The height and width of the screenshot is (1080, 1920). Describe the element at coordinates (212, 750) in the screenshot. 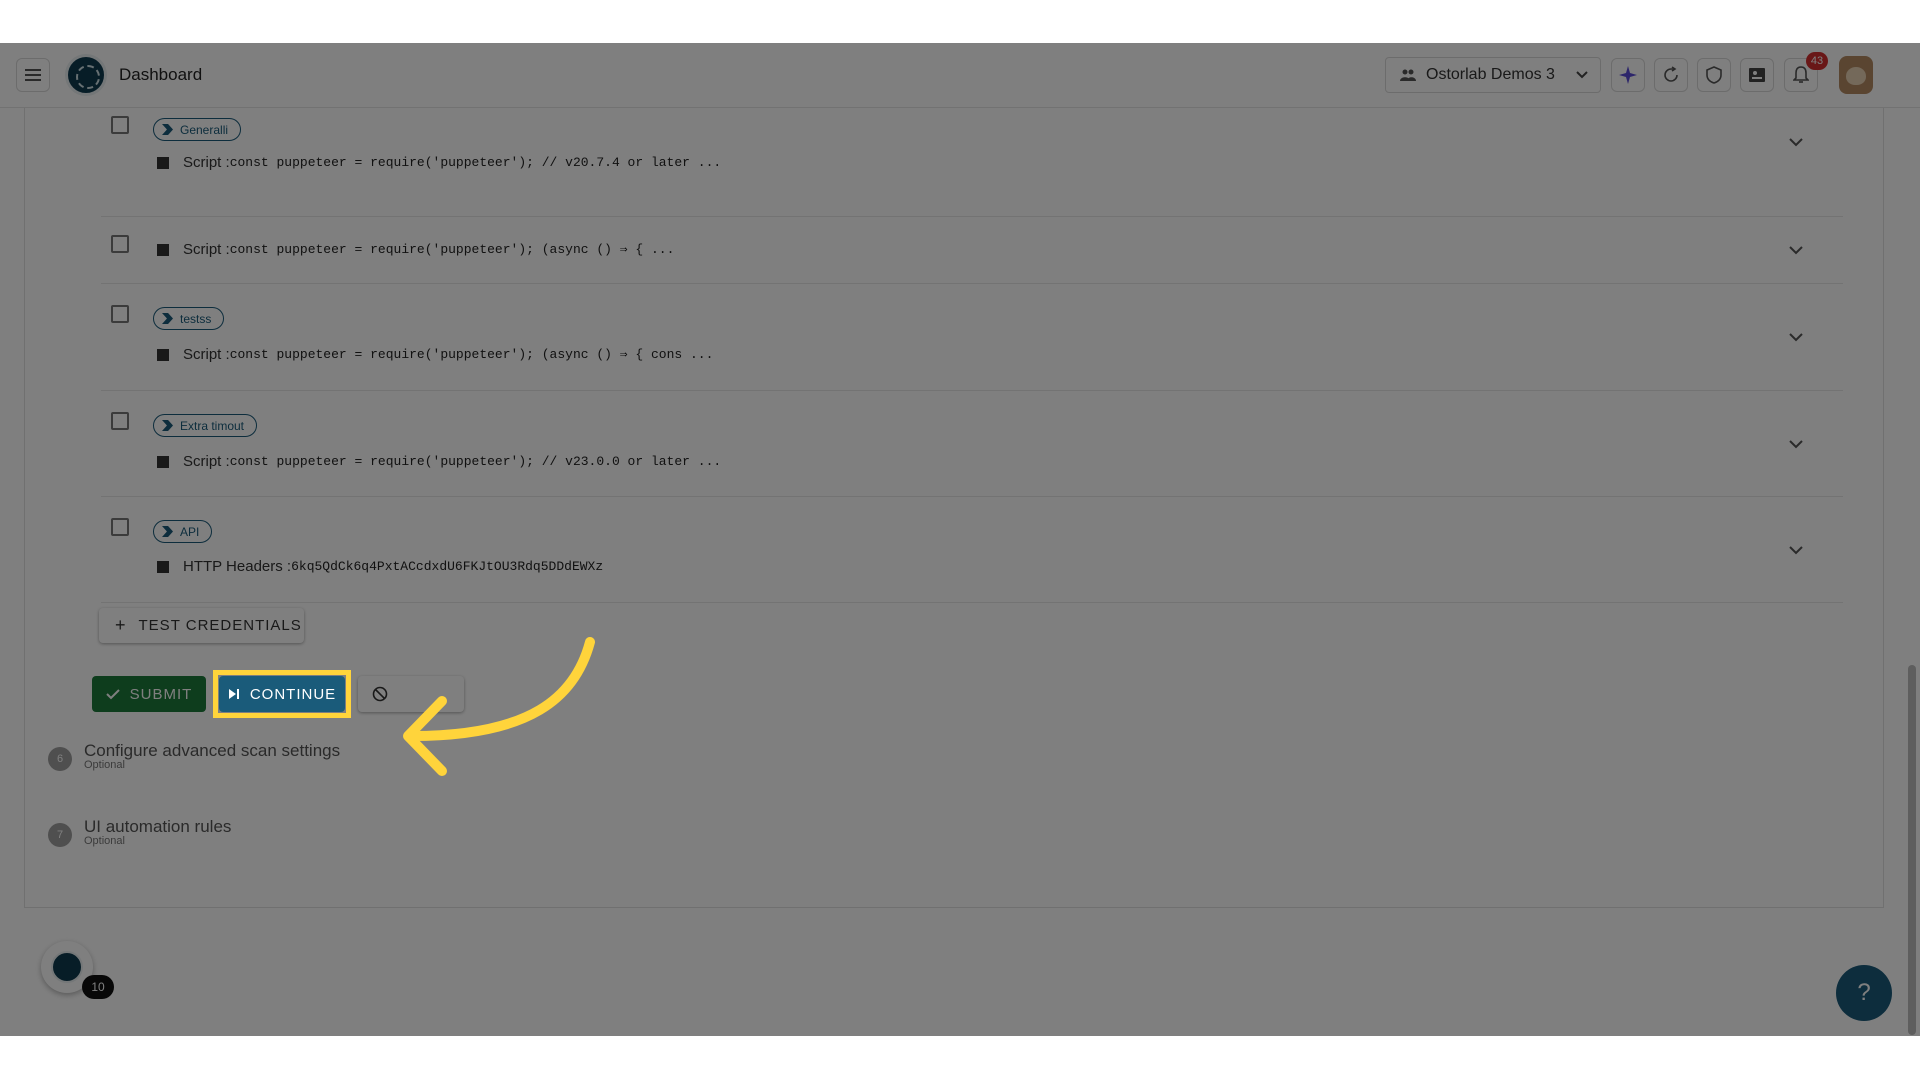

I see `step-title: Configure advanced scan settings` at that location.